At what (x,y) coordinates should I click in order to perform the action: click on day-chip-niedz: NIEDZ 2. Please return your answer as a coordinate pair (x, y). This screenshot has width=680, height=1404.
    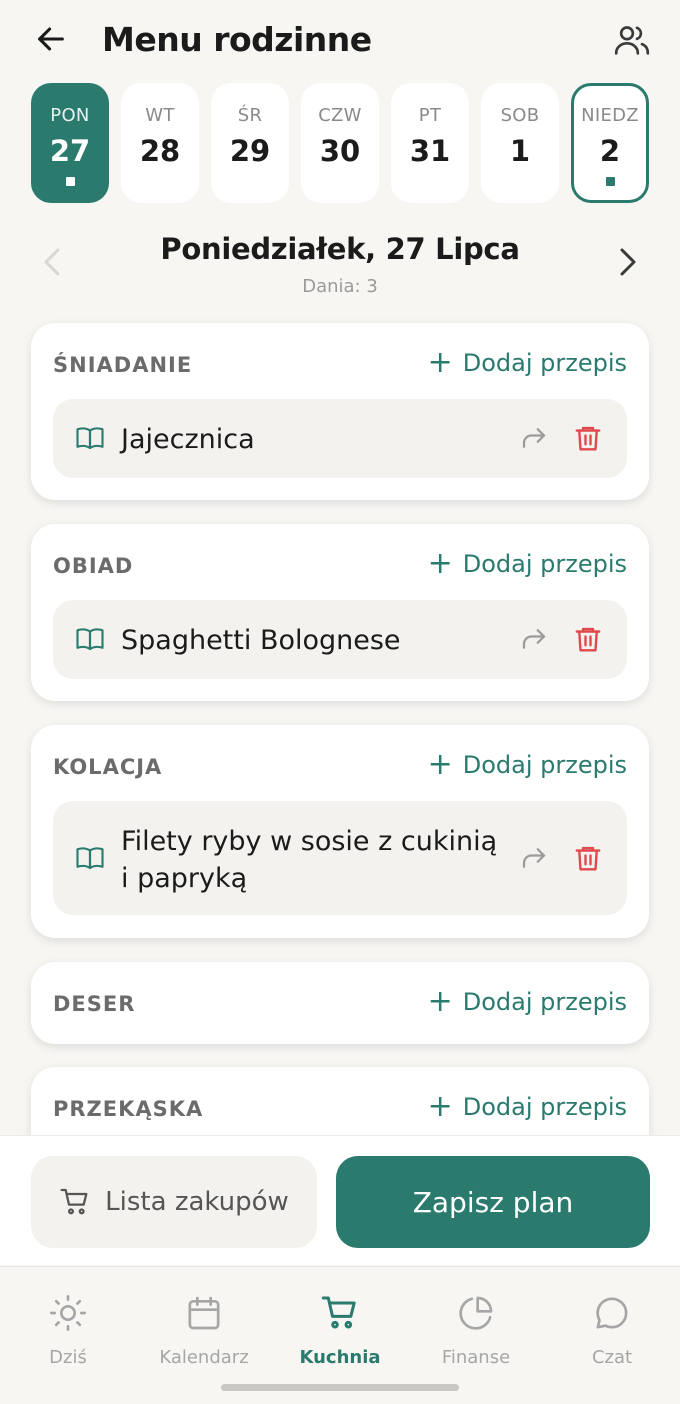
    Looking at the image, I should click on (610, 143).